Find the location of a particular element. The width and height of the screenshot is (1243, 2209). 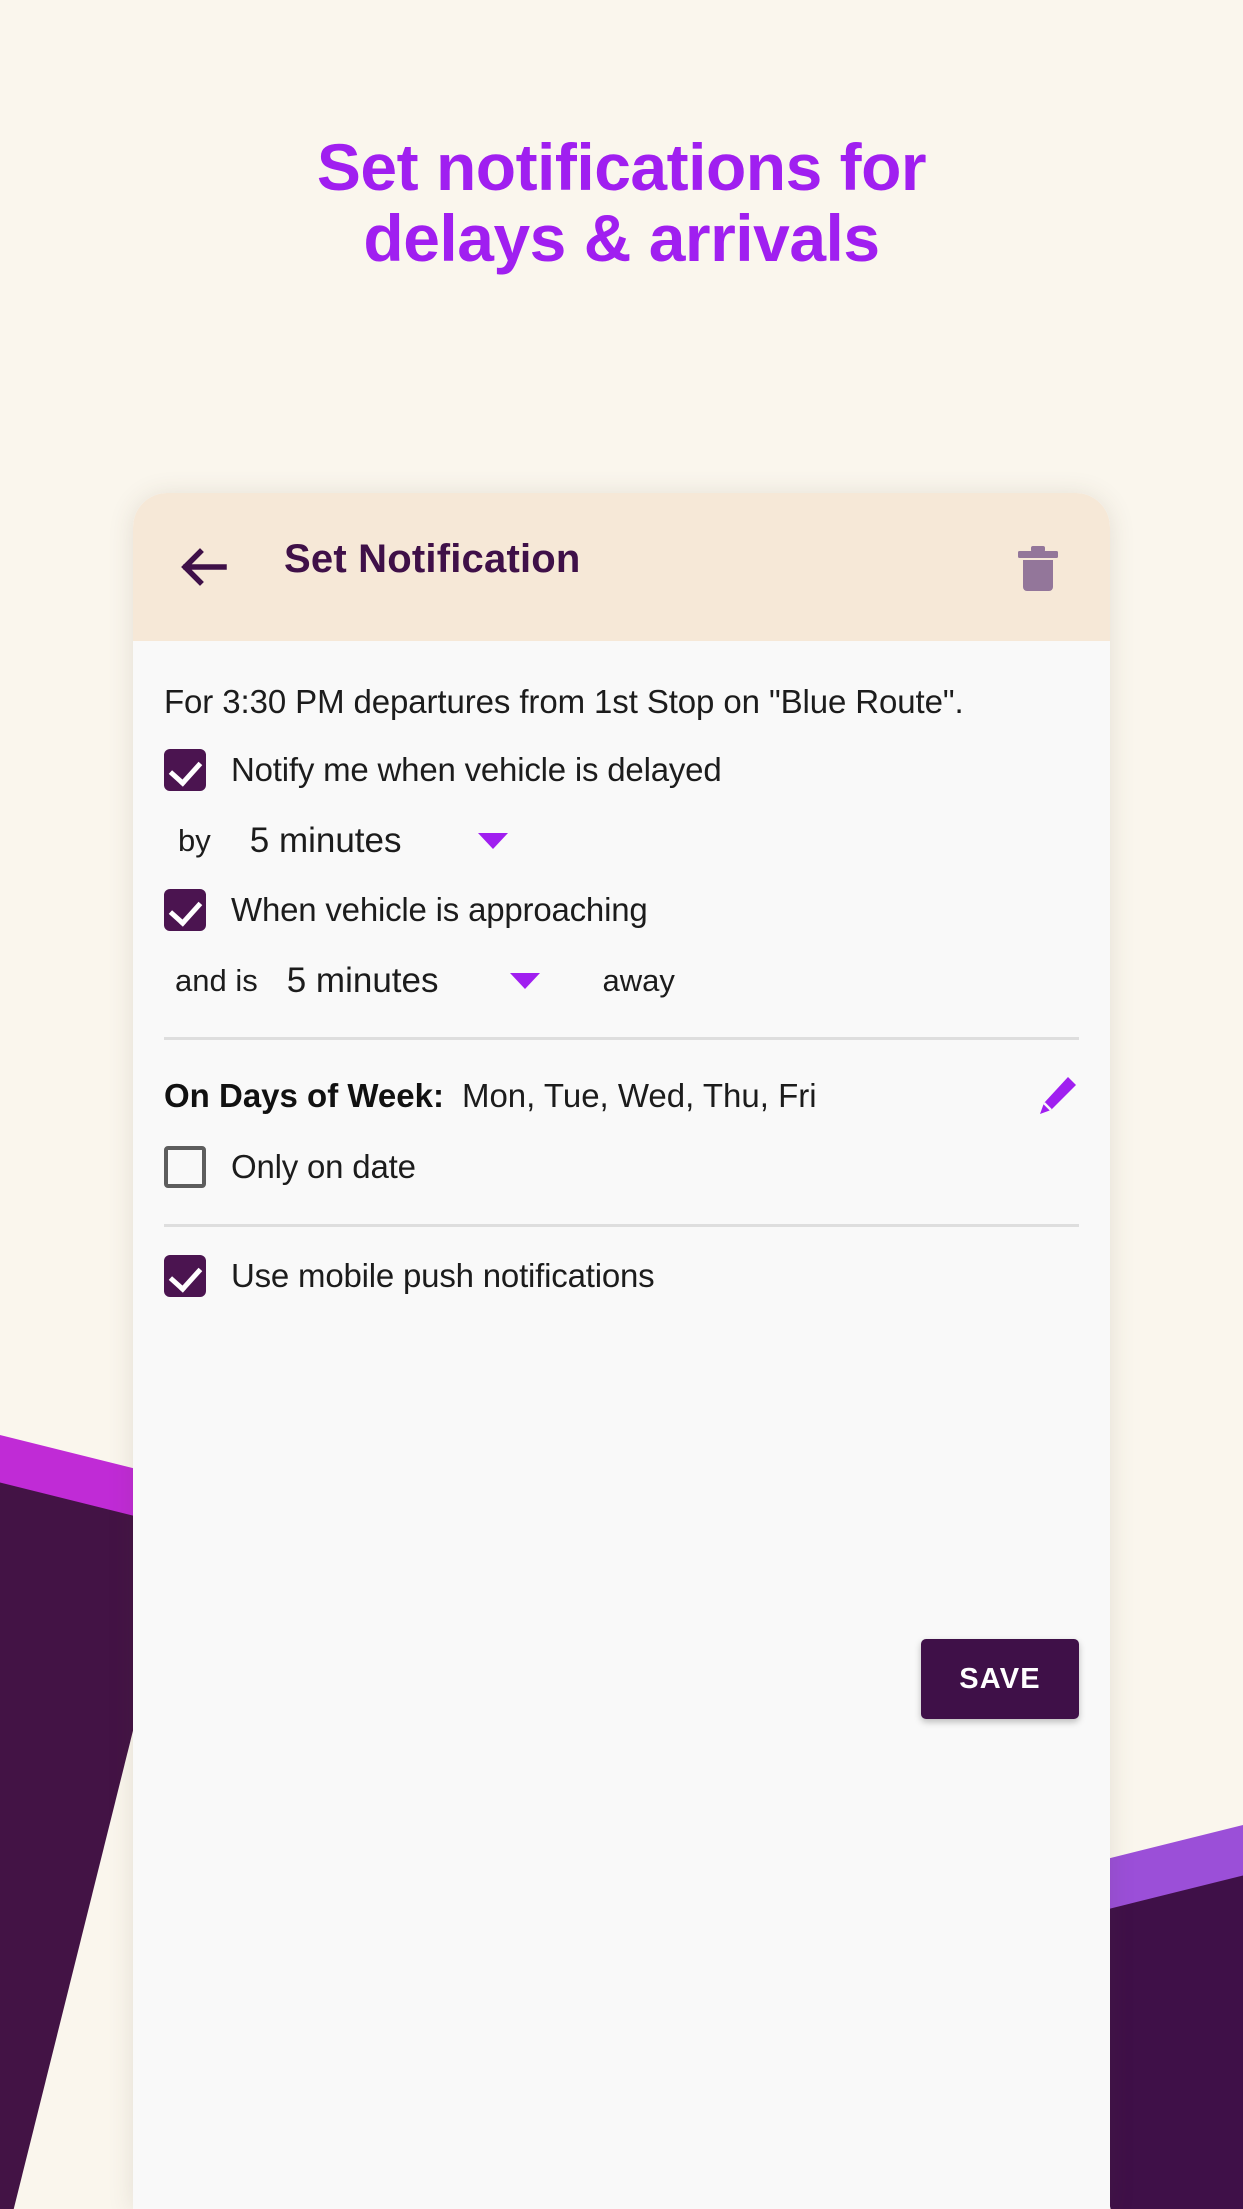

page-headline: Set notifications for delays & arrivals is located at coordinates (621, 203).